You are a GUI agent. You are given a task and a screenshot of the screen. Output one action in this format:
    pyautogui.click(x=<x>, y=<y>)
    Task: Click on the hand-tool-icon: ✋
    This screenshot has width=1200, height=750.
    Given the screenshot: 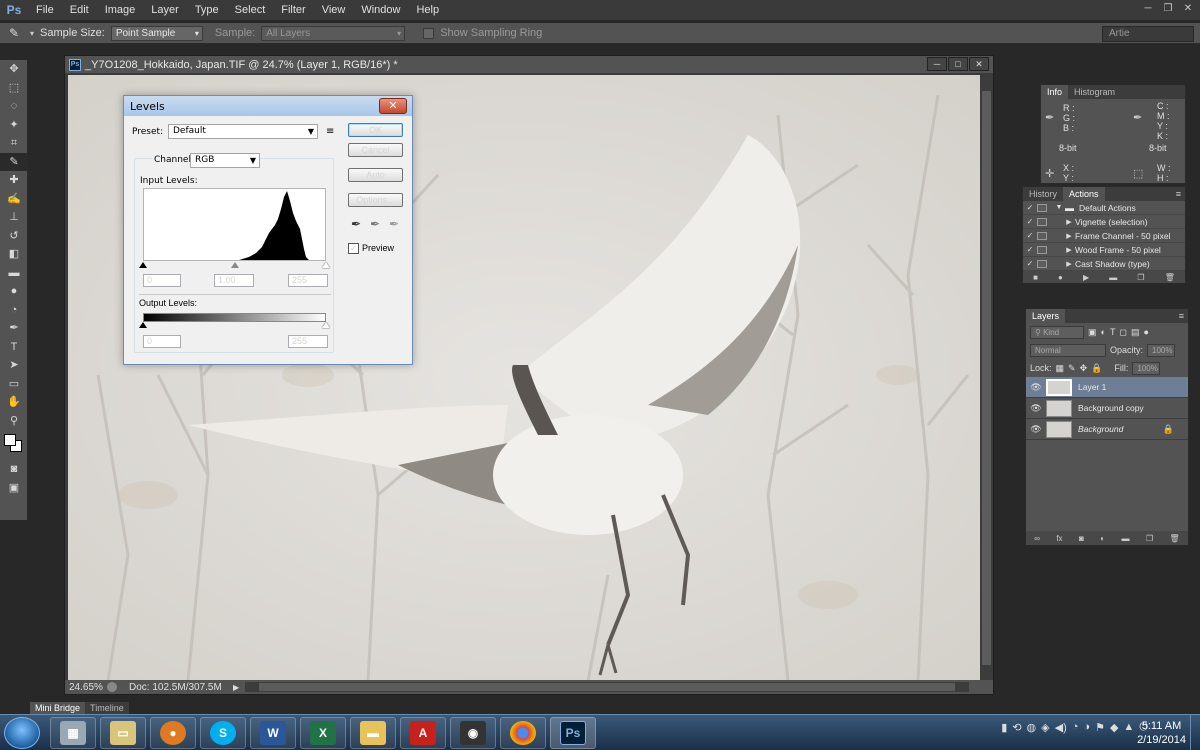 What is the action you would take?
    pyautogui.click(x=14, y=402)
    